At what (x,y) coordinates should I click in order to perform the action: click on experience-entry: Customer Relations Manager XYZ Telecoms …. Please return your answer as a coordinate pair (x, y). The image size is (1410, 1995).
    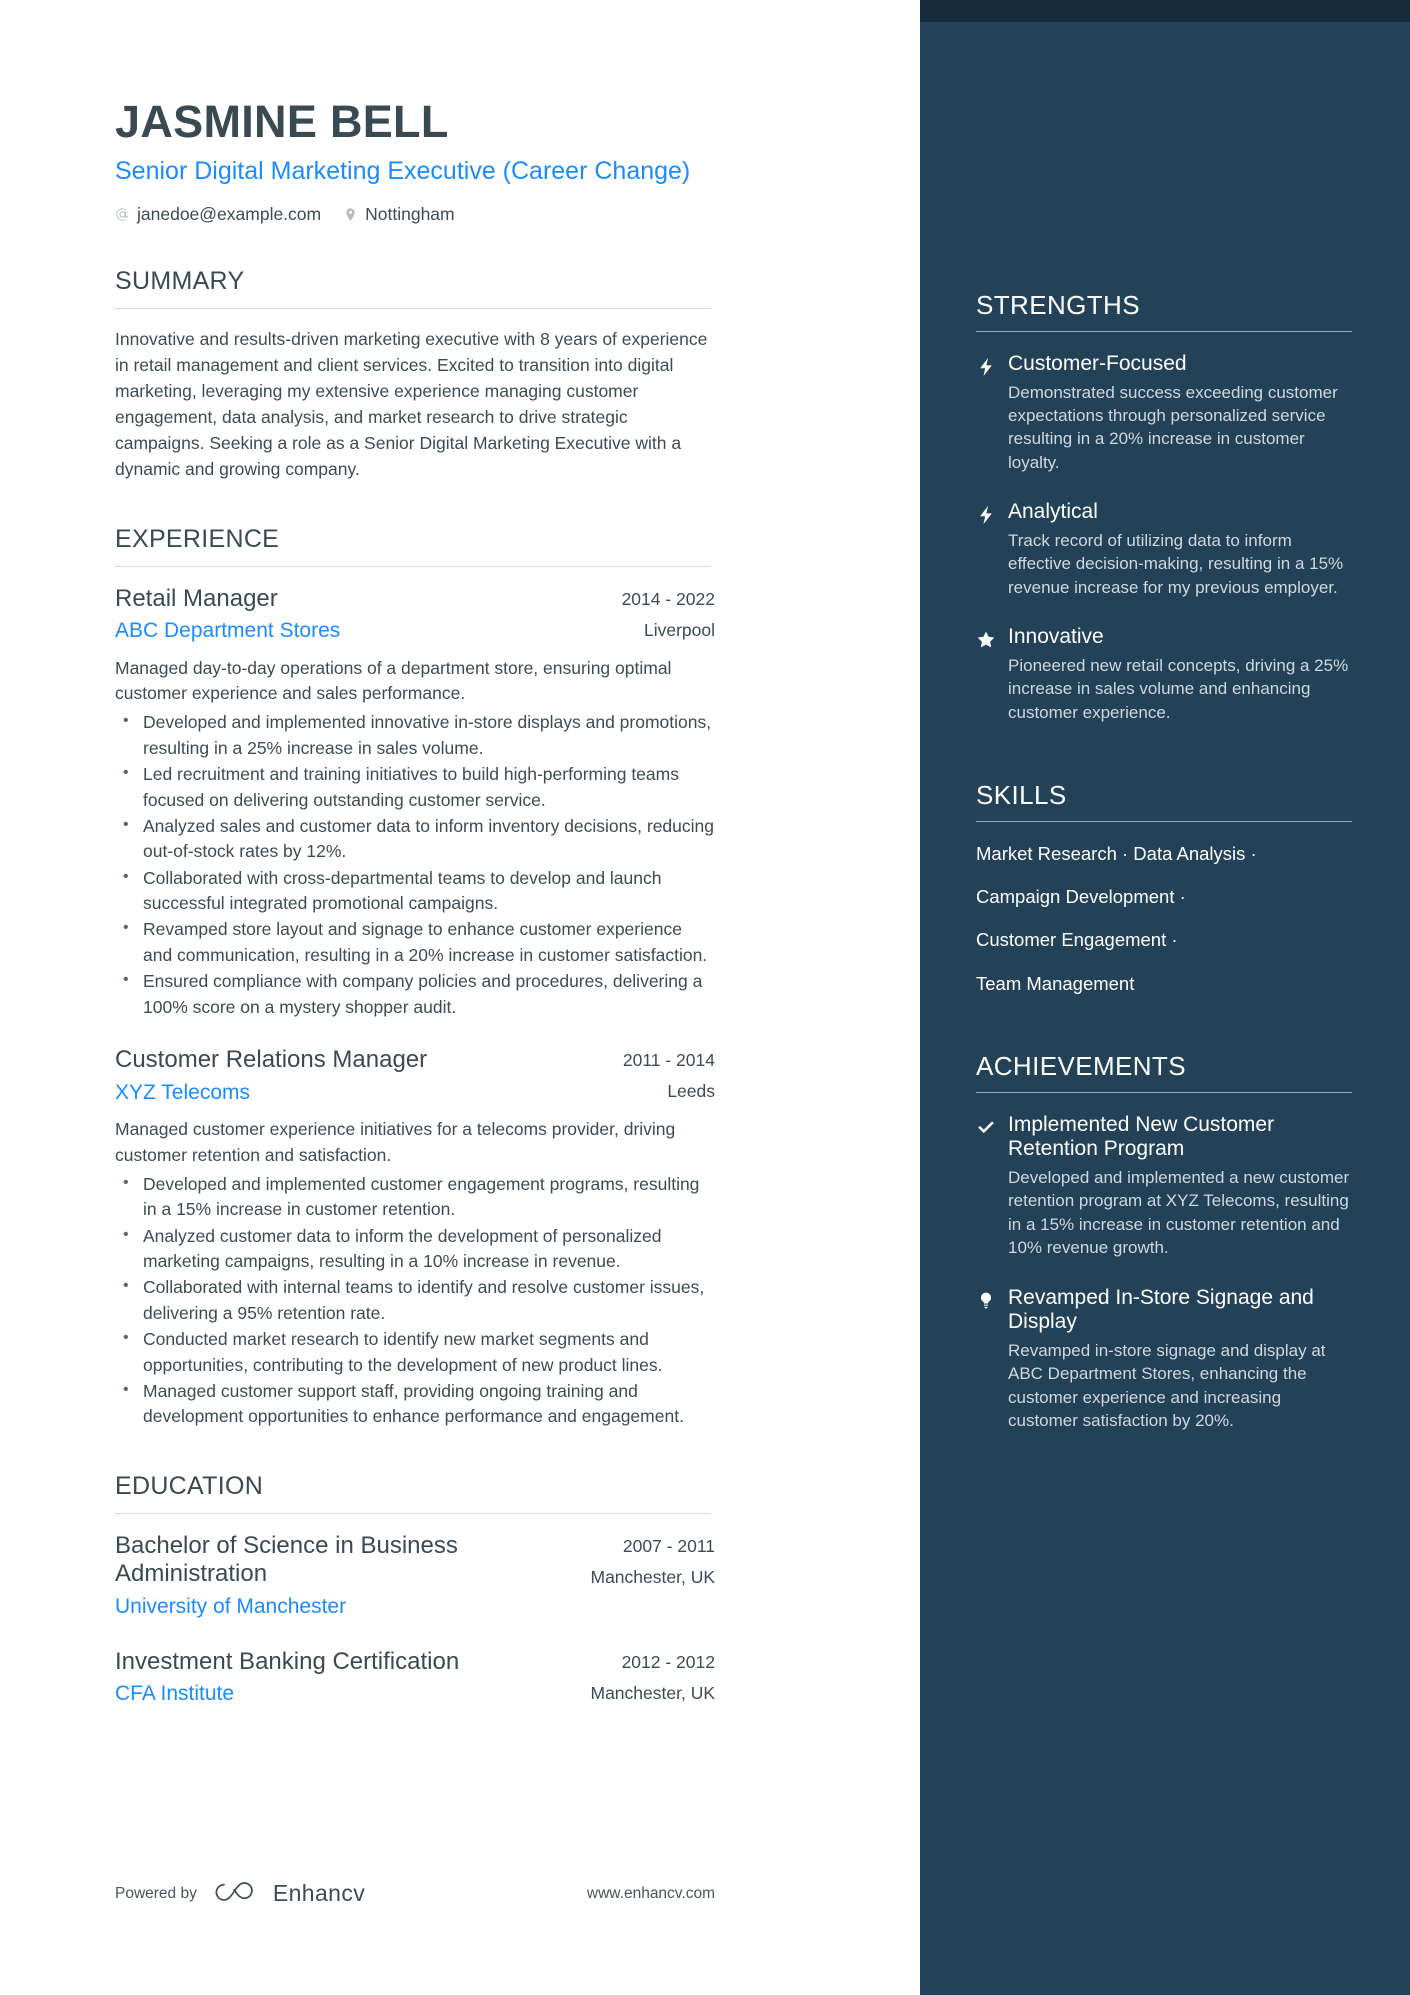
    Looking at the image, I should click on (415, 1238).